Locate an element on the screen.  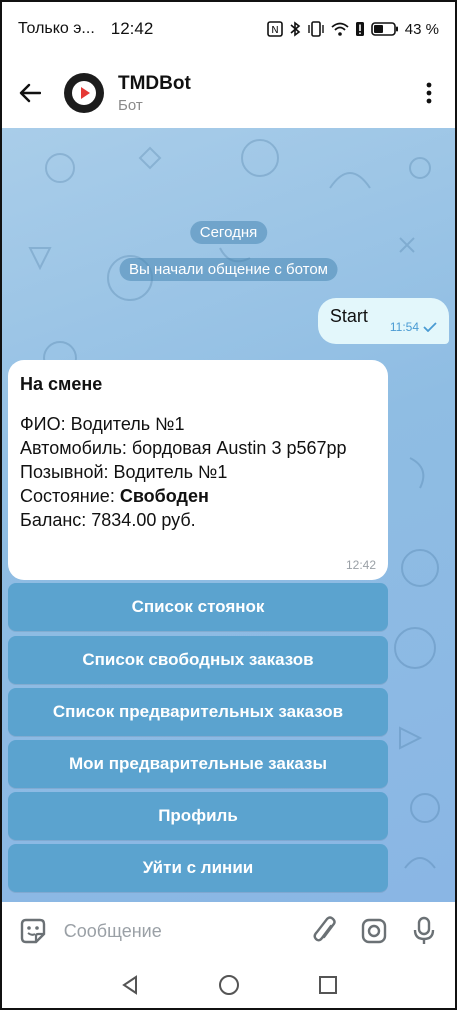
nav-home-button is located at coordinates (229, 985).